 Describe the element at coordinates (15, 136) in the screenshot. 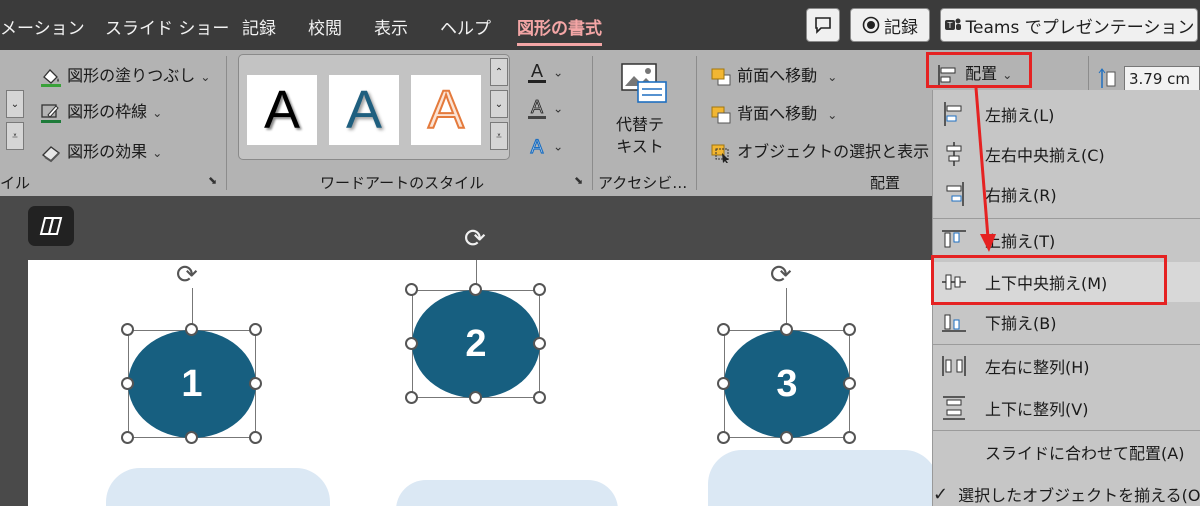

I see `shape-style-more-button: ⩡` at that location.